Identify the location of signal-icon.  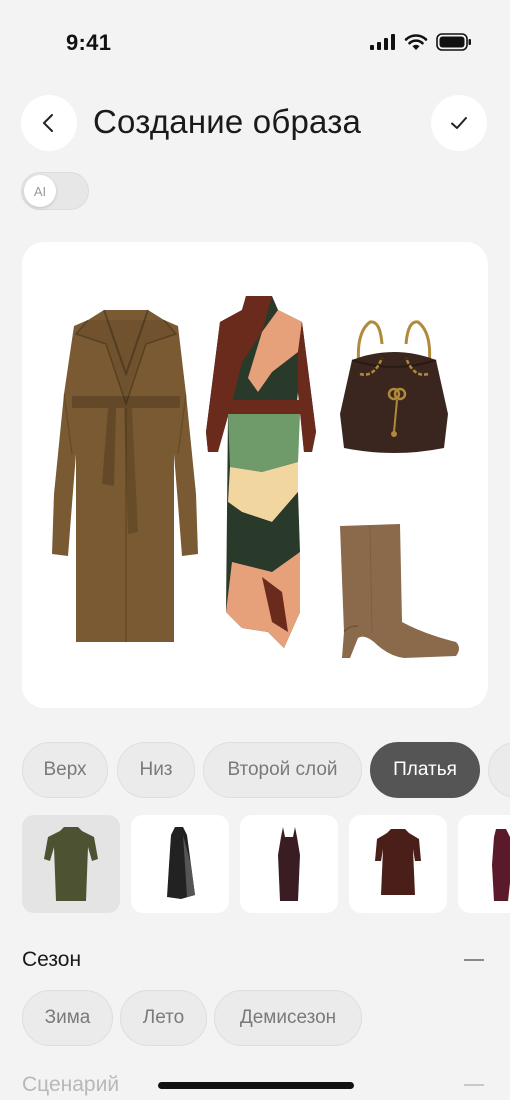
(382, 42).